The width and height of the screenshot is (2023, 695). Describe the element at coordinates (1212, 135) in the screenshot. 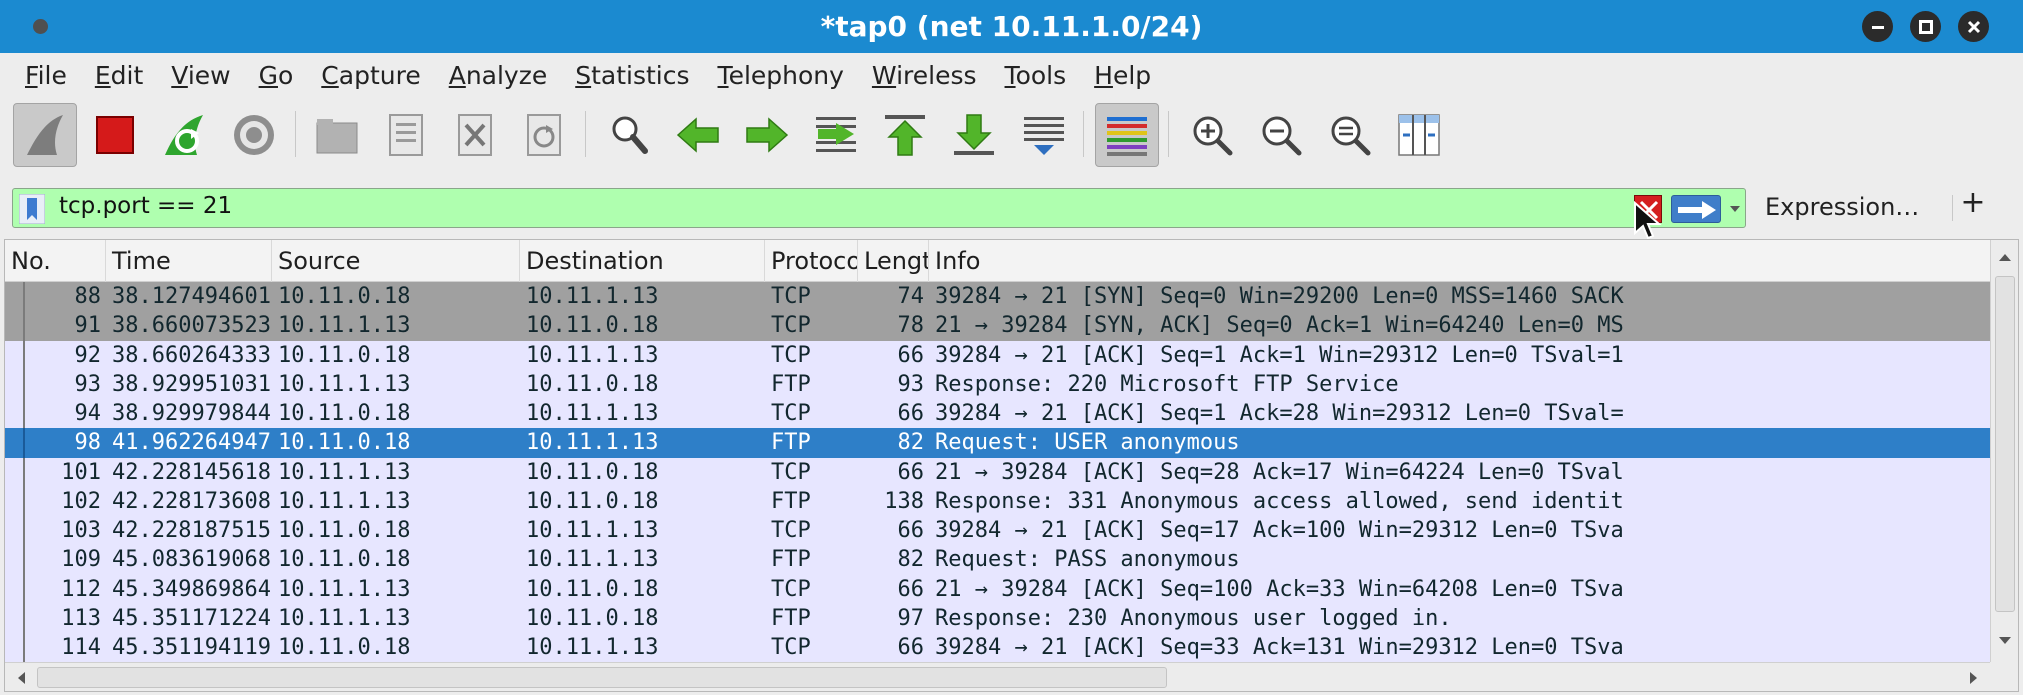

I see `zoom-in-button` at that location.